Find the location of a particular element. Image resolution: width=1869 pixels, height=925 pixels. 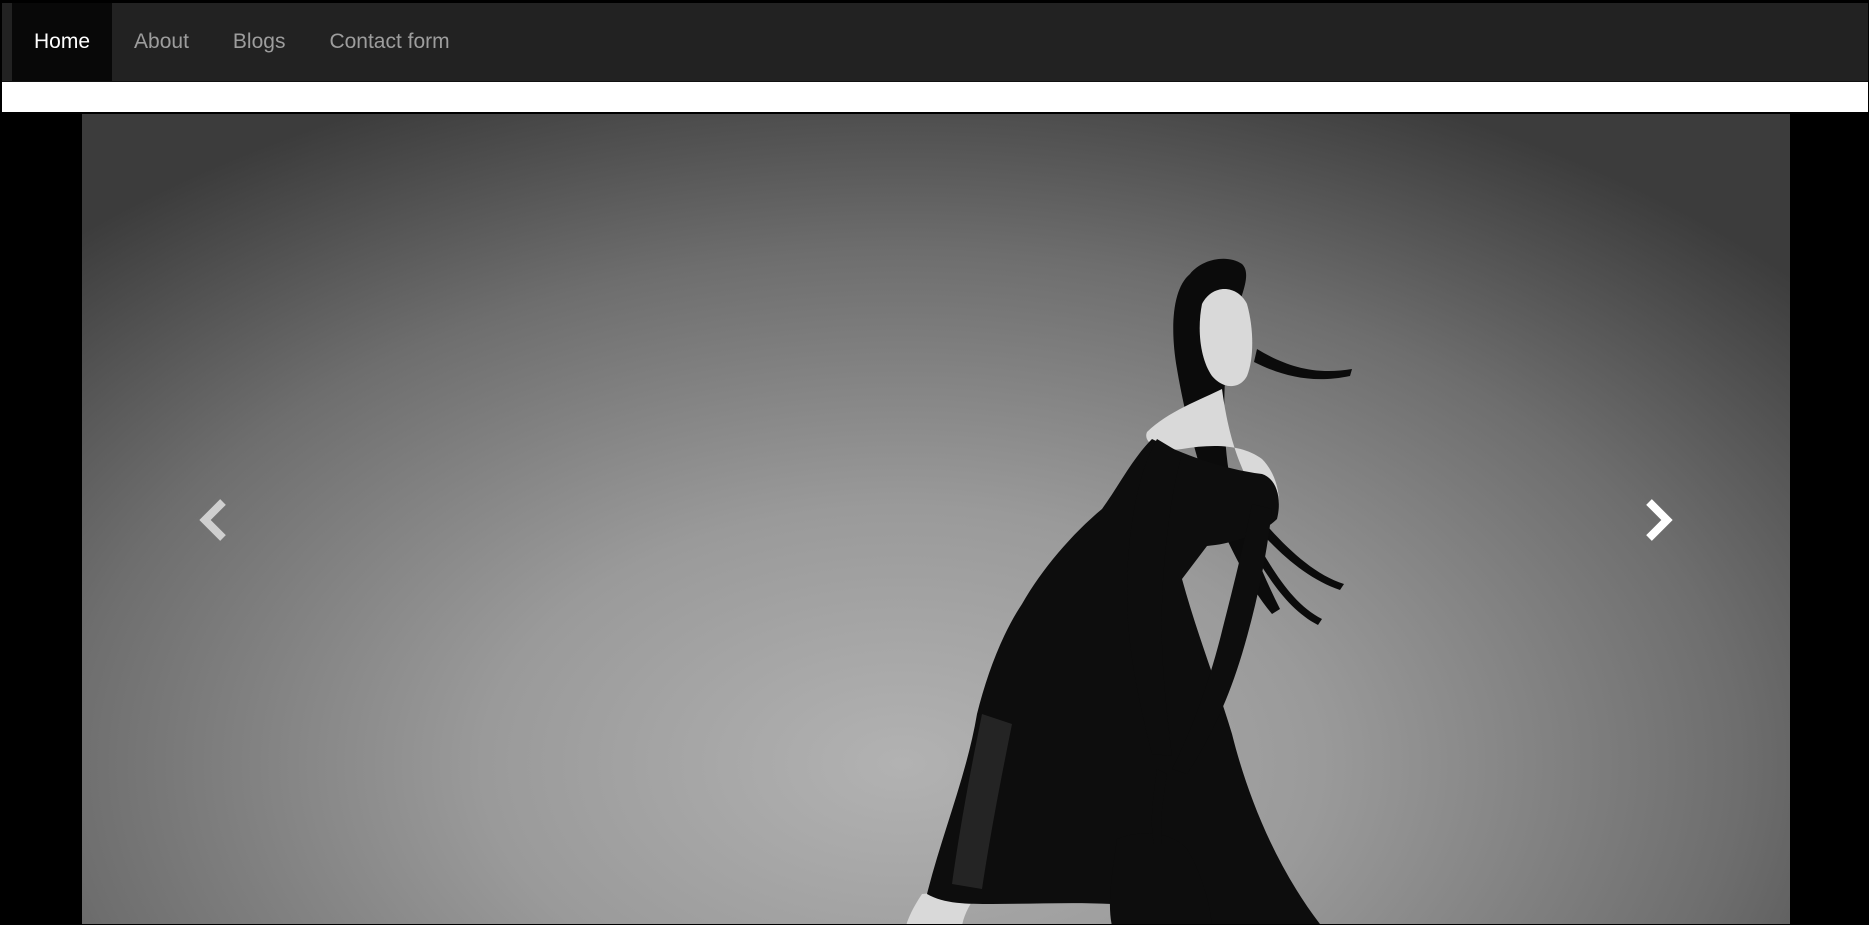

carousel-prev-button is located at coordinates (212, 519).